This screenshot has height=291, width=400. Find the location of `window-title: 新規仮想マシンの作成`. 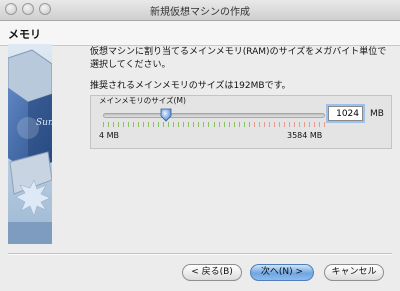

window-title: 新規仮想マシンの作成 is located at coordinates (200, 12).